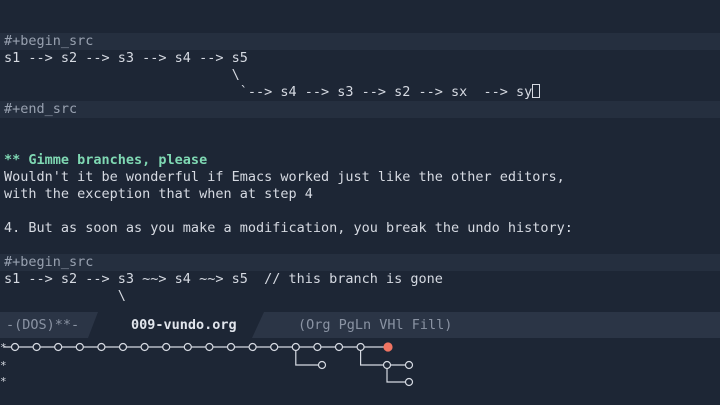 The image size is (720, 405). I want to click on src-block-delimiter: #+end_src, so click(360, 109).